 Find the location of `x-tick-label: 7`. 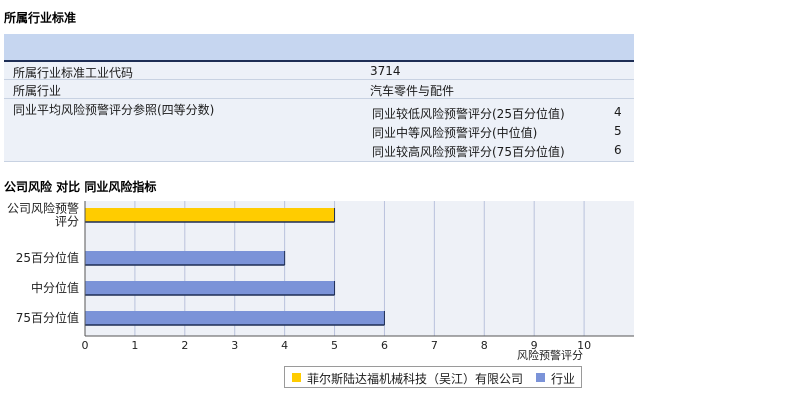

x-tick-label: 7 is located at coordinates (434, 345).